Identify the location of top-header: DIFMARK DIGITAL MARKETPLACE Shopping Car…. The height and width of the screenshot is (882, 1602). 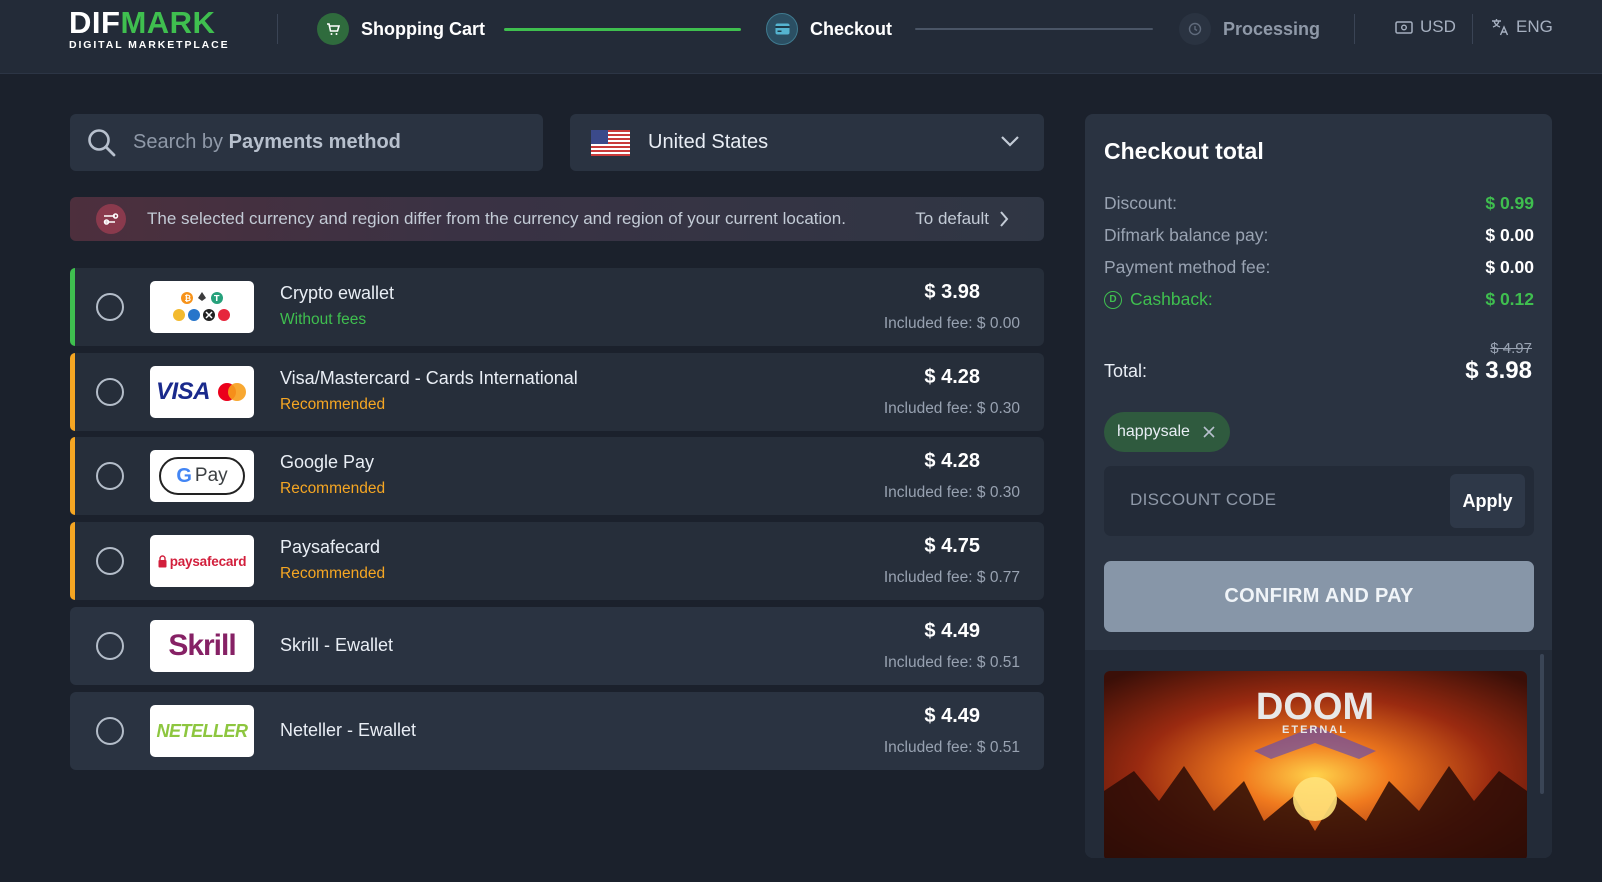
(801, 37).